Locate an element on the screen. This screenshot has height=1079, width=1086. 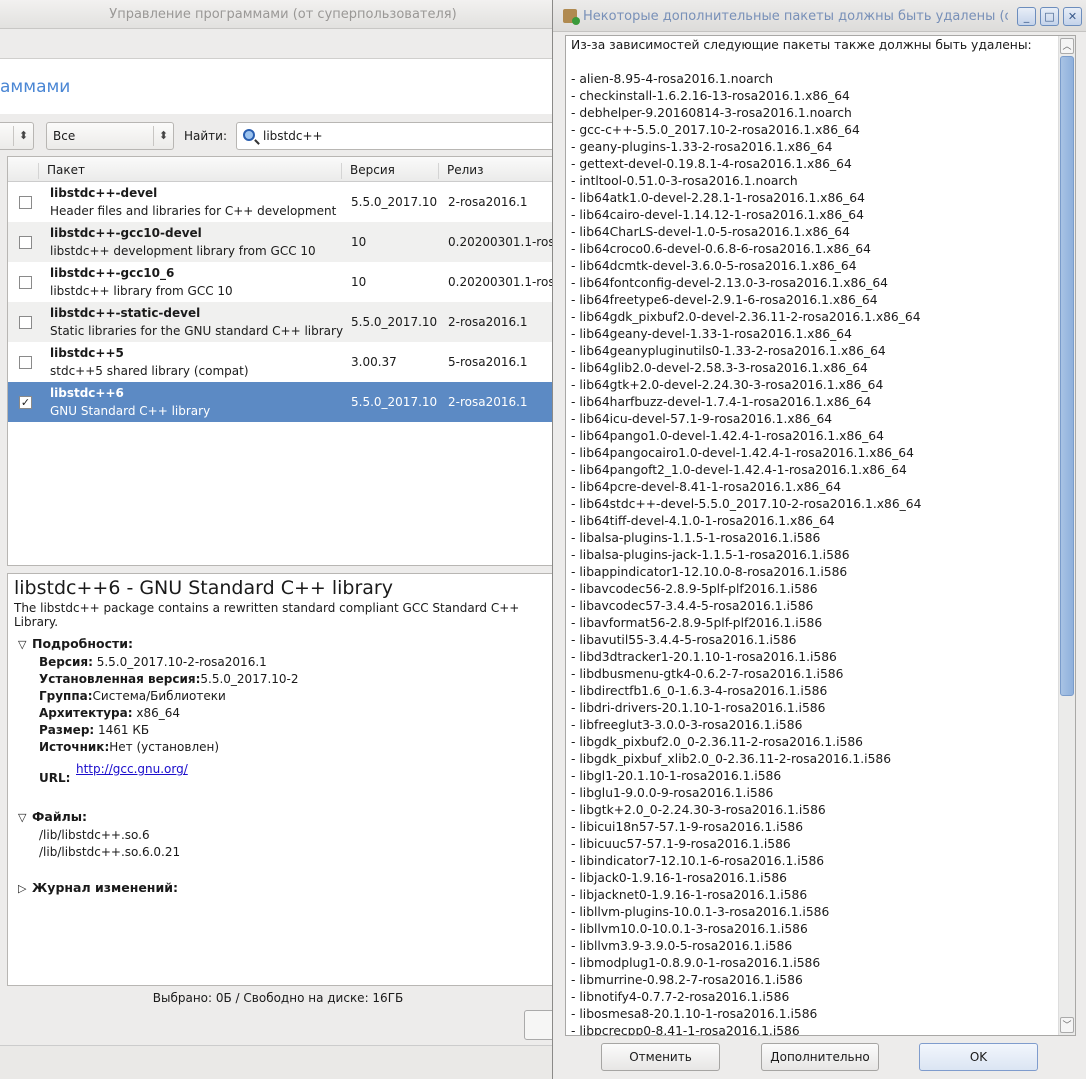
package-list-item: - libpcrecpp0-8.41-1-rosa2016.1.i586 is located at coordinates (801, 1029).